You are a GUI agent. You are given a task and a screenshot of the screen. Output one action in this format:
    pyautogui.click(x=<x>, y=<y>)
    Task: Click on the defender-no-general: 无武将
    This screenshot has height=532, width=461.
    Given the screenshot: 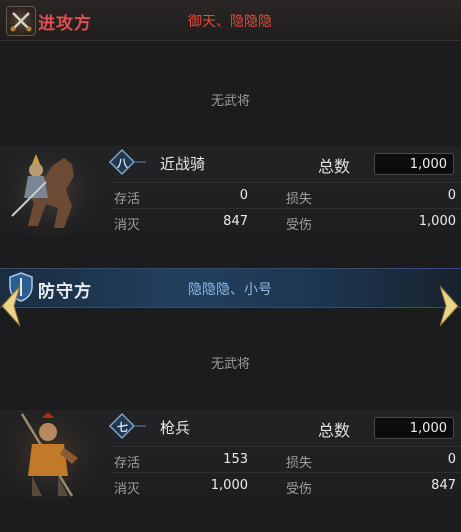 What is the action you would take?
    pyautogui.click(x=230, y=364)
    